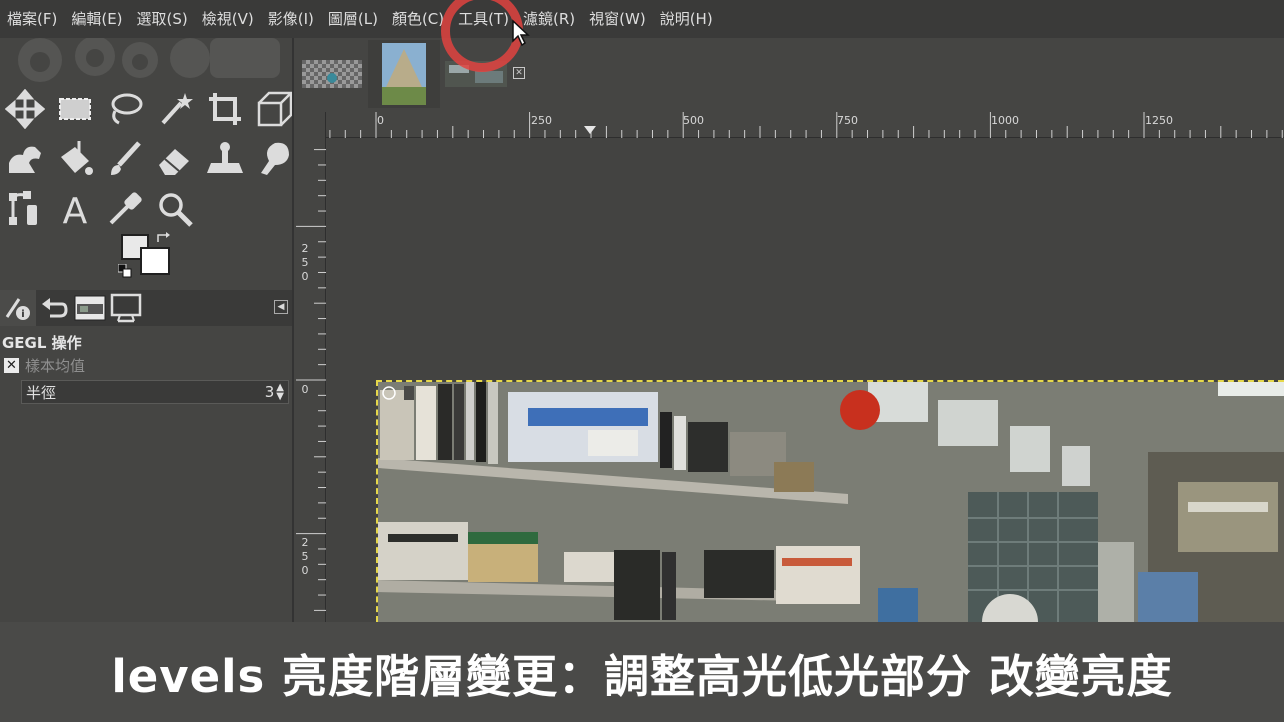 The height and width of the screenshot is (722, 1284). I want to click on color-picker-icon, so click(125, 209).